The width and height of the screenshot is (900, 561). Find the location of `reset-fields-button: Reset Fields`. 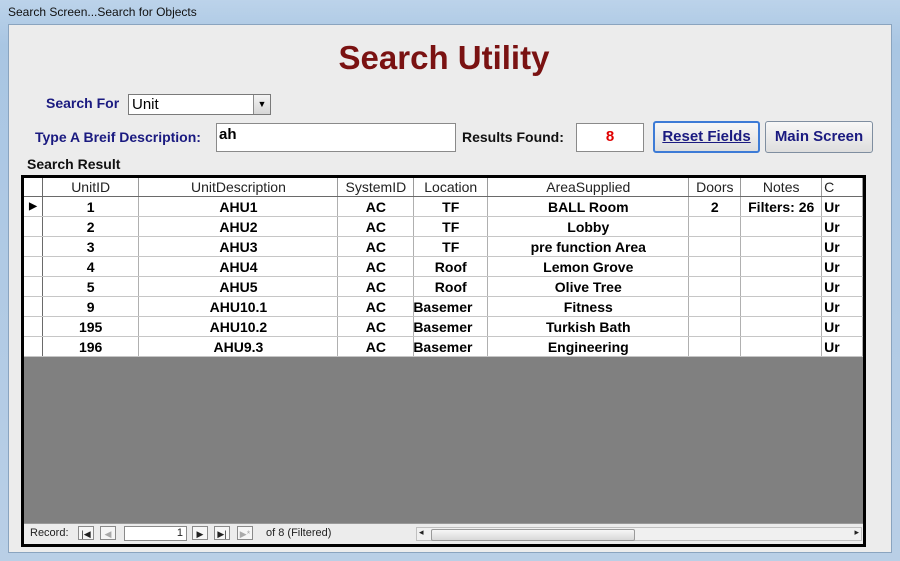

reset-fields-button: Reset Fields is located at coordinates (706, 137).